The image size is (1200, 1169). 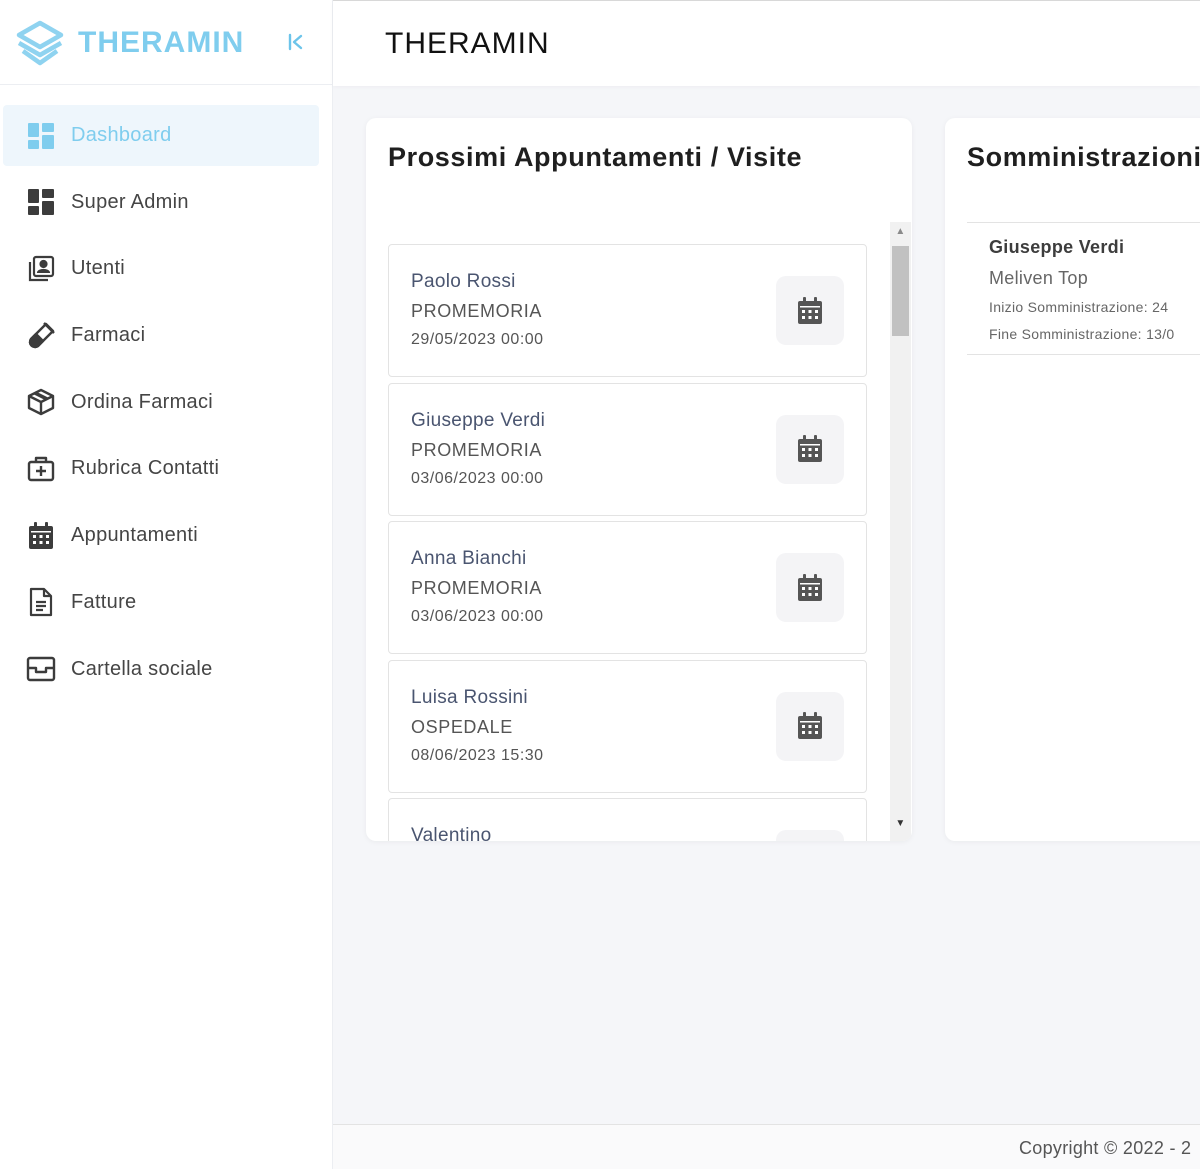 I want to click on sidebar-item-label: Farmaci, so click(x=108, y=335).